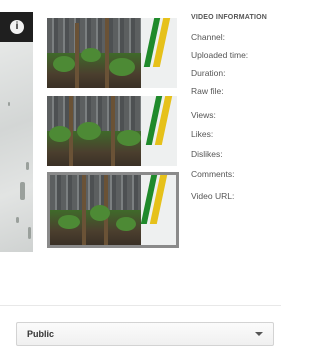  Describe the element at coordinates (259, 334) in the screenshot. I see `chevron-down-icon` at that location.